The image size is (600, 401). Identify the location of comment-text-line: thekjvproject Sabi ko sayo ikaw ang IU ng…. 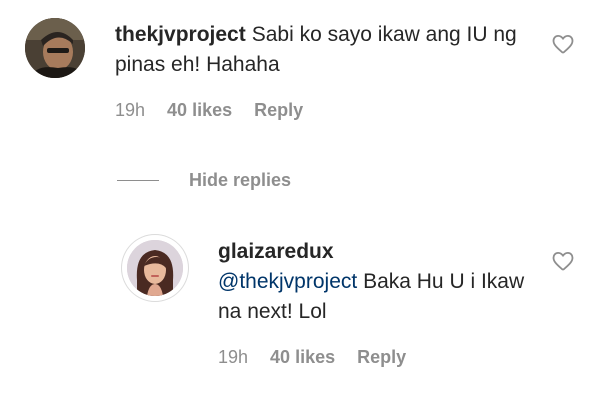
(345, 50).